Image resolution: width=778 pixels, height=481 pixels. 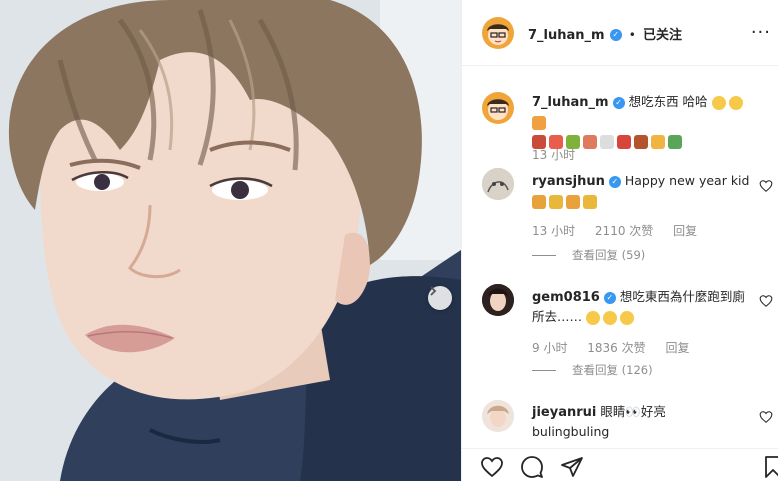 I want to click on post-action-bar, so click(x=620, y=464).